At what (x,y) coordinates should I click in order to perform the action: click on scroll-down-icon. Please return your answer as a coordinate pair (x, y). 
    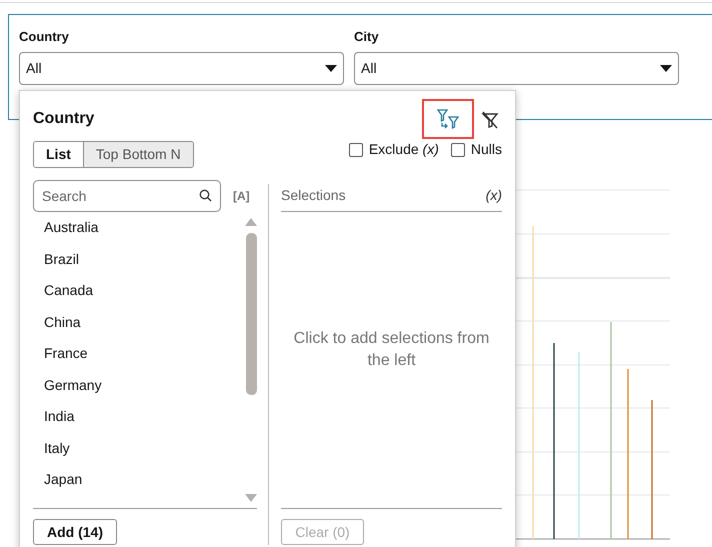
    Looking at the image, I should click on (251, 498).